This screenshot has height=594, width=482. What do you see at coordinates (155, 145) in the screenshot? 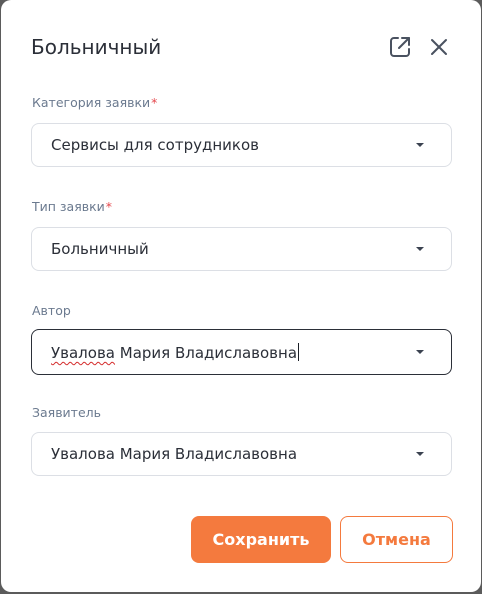
I see `category-value: Сервисы для сотрудников` at bounding box center [155, 145].